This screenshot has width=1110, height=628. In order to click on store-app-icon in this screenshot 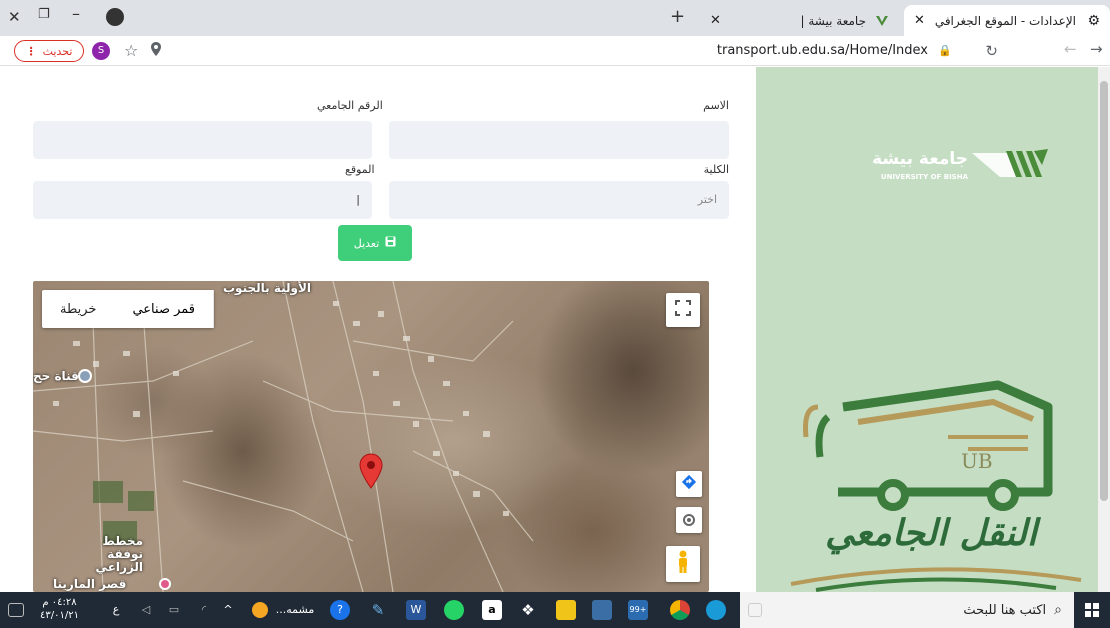, I will do `click(602, 610)`.